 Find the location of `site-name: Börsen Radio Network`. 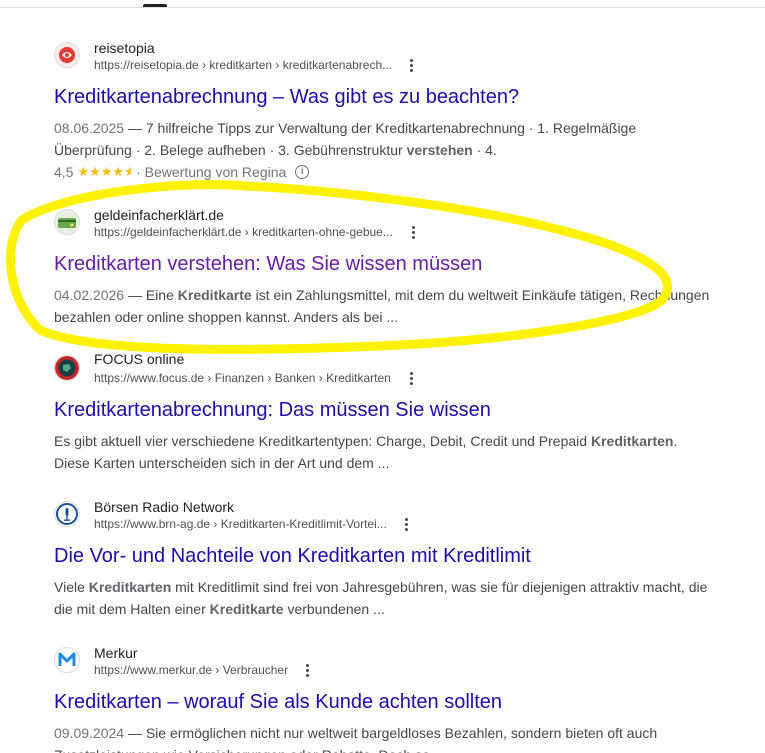

site-name: Börsen Radio Network is located at coordinates (164, 507).